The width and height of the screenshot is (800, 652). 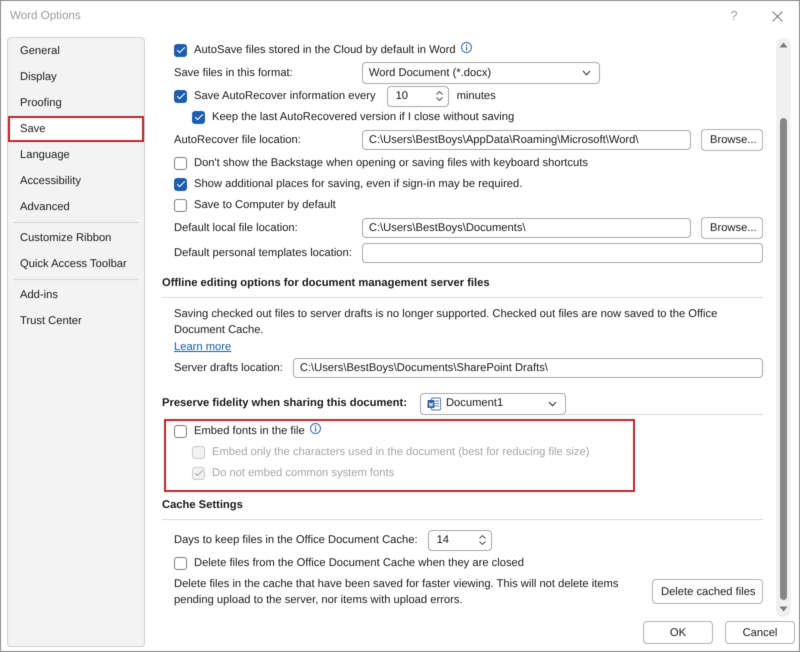 What do you see at coordinates (284, 403) in the screenshot?
I see `section-heading: Preserve fidelity when sharing this document:` at bounding box center [284, 403].